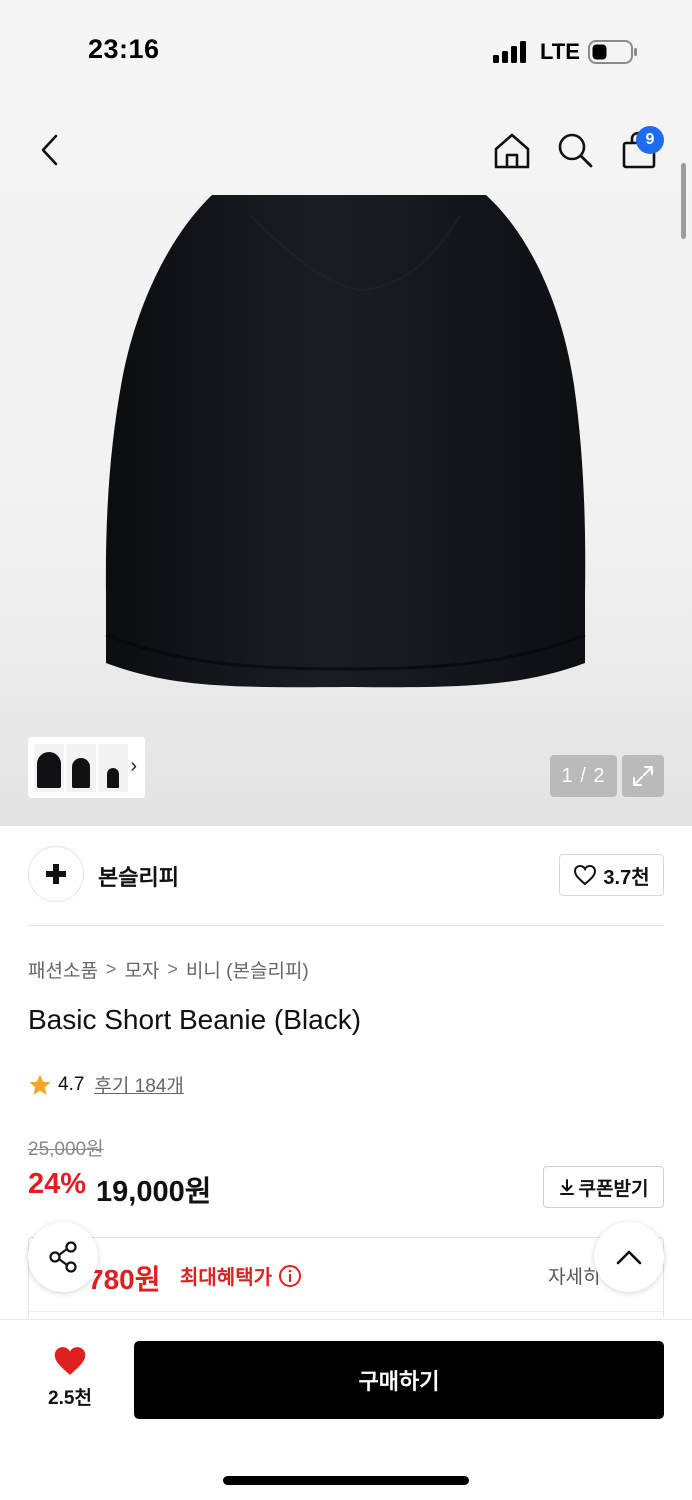 The image size is (692, 1500). What do you see at coordinates (583, 776) in the screenshot?
I see `image-counter: 1 / 2` at bounding box center [583, 776].